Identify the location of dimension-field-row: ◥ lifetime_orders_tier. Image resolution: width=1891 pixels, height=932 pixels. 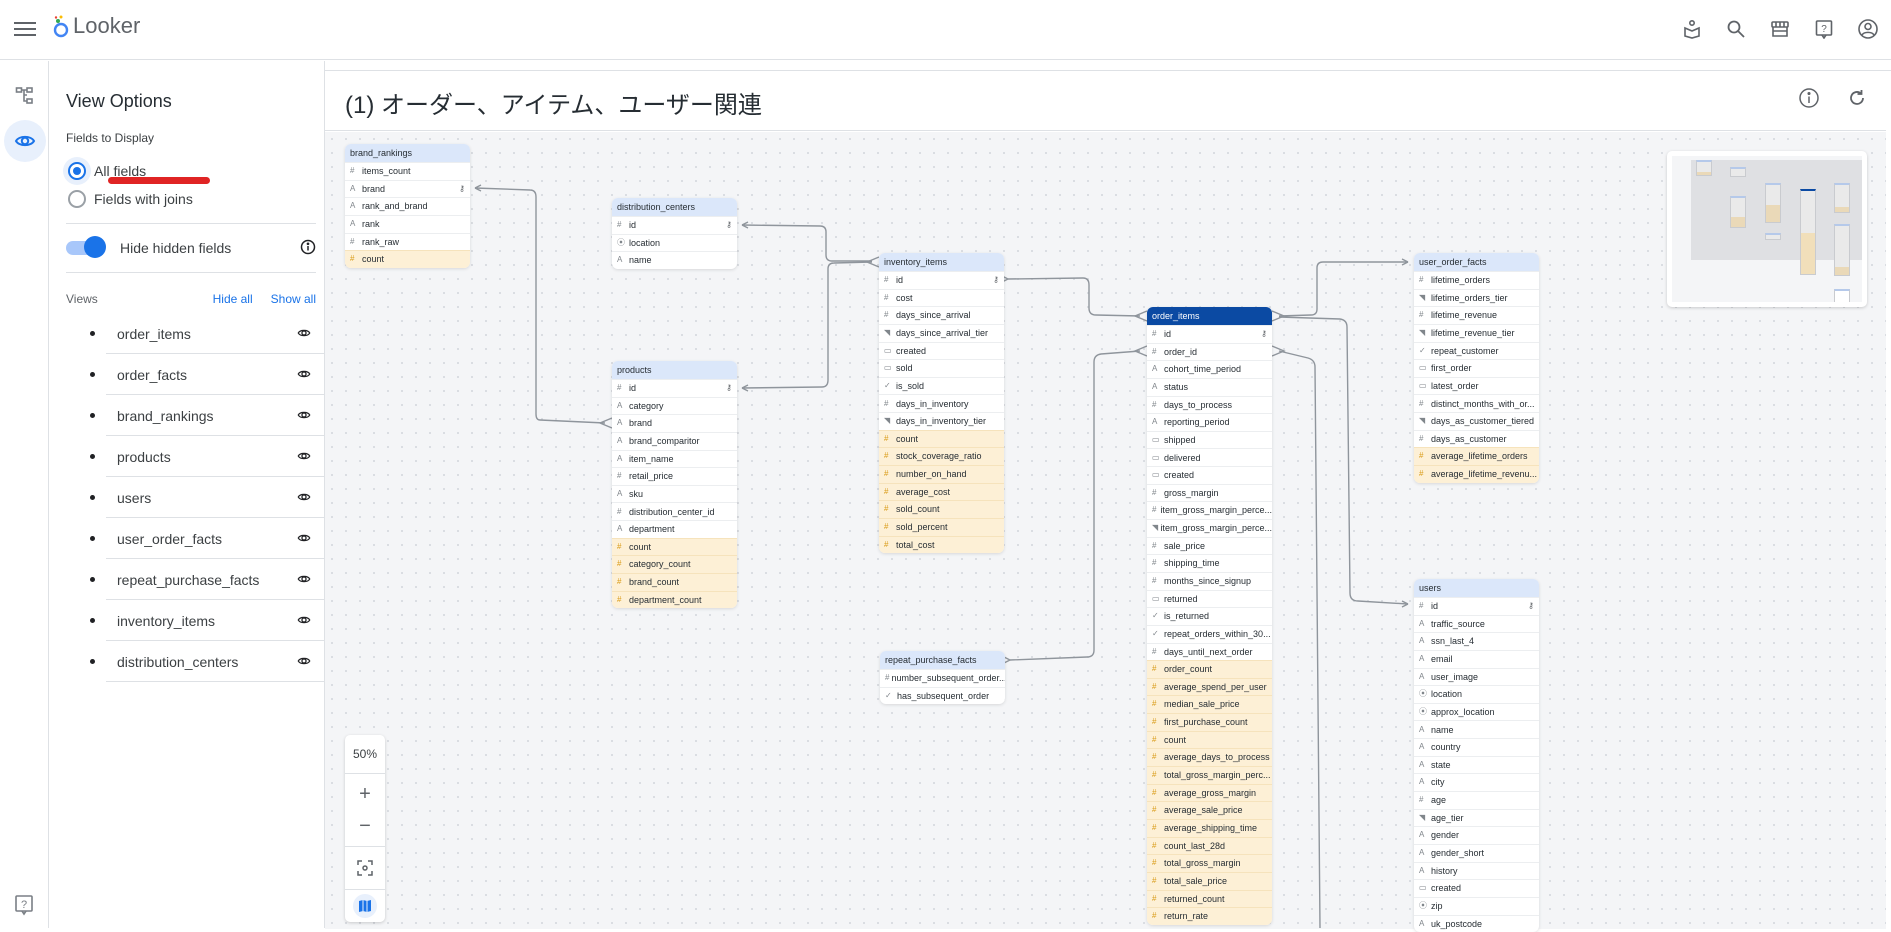
(1476, 297).